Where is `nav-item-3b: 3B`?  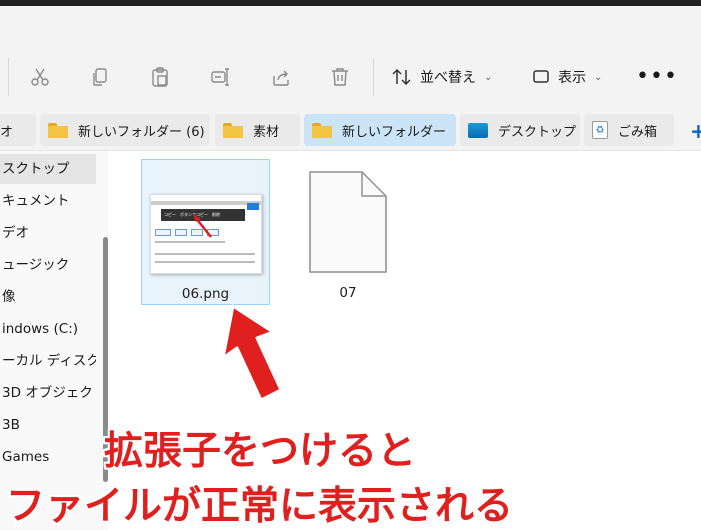 nav-item-3b: 3B is located at coordinates (48, 425).